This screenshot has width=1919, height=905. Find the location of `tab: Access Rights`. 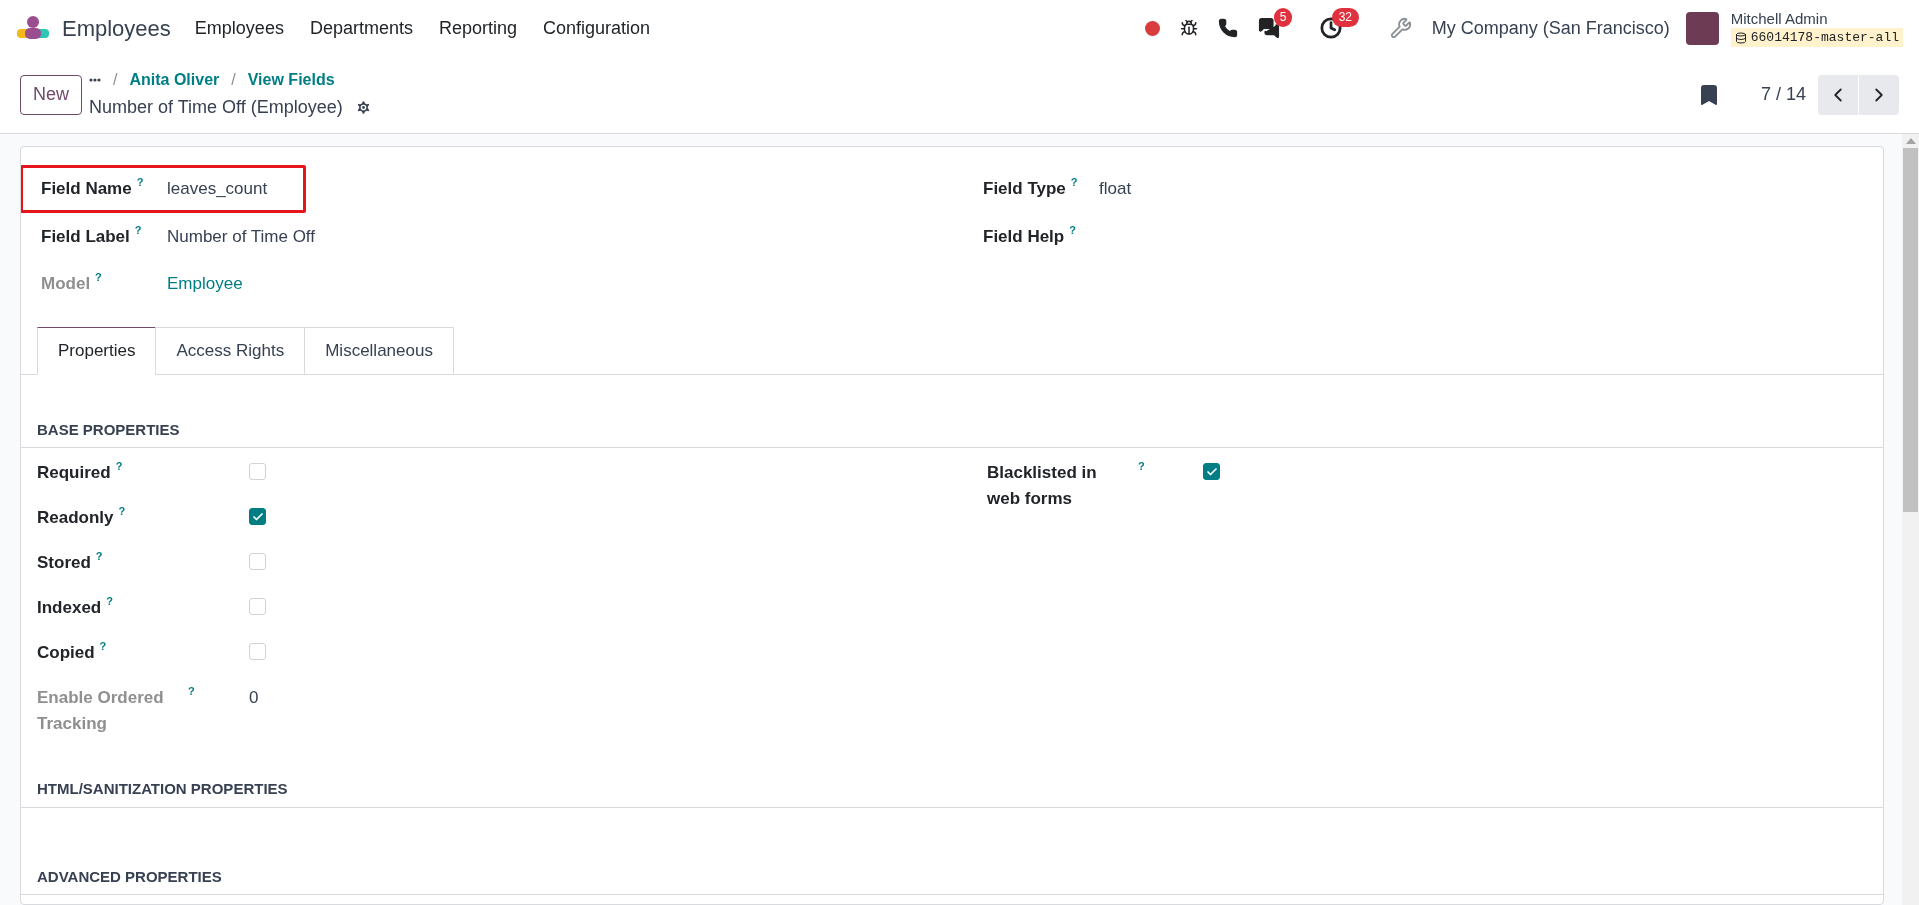

tab: Access Rights is located at coordinates (230, 350).